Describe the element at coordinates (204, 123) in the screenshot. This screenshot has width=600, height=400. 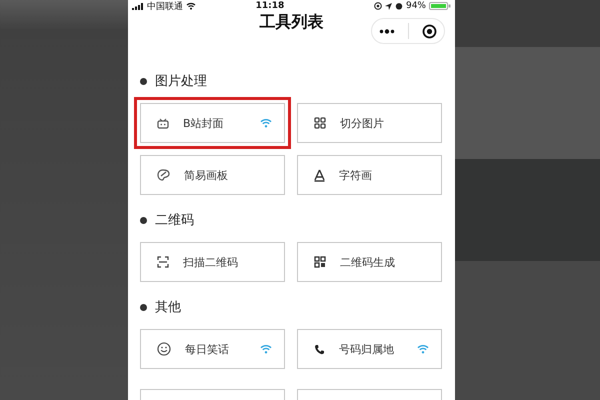
I see `tool-label: B站封面` at that location.